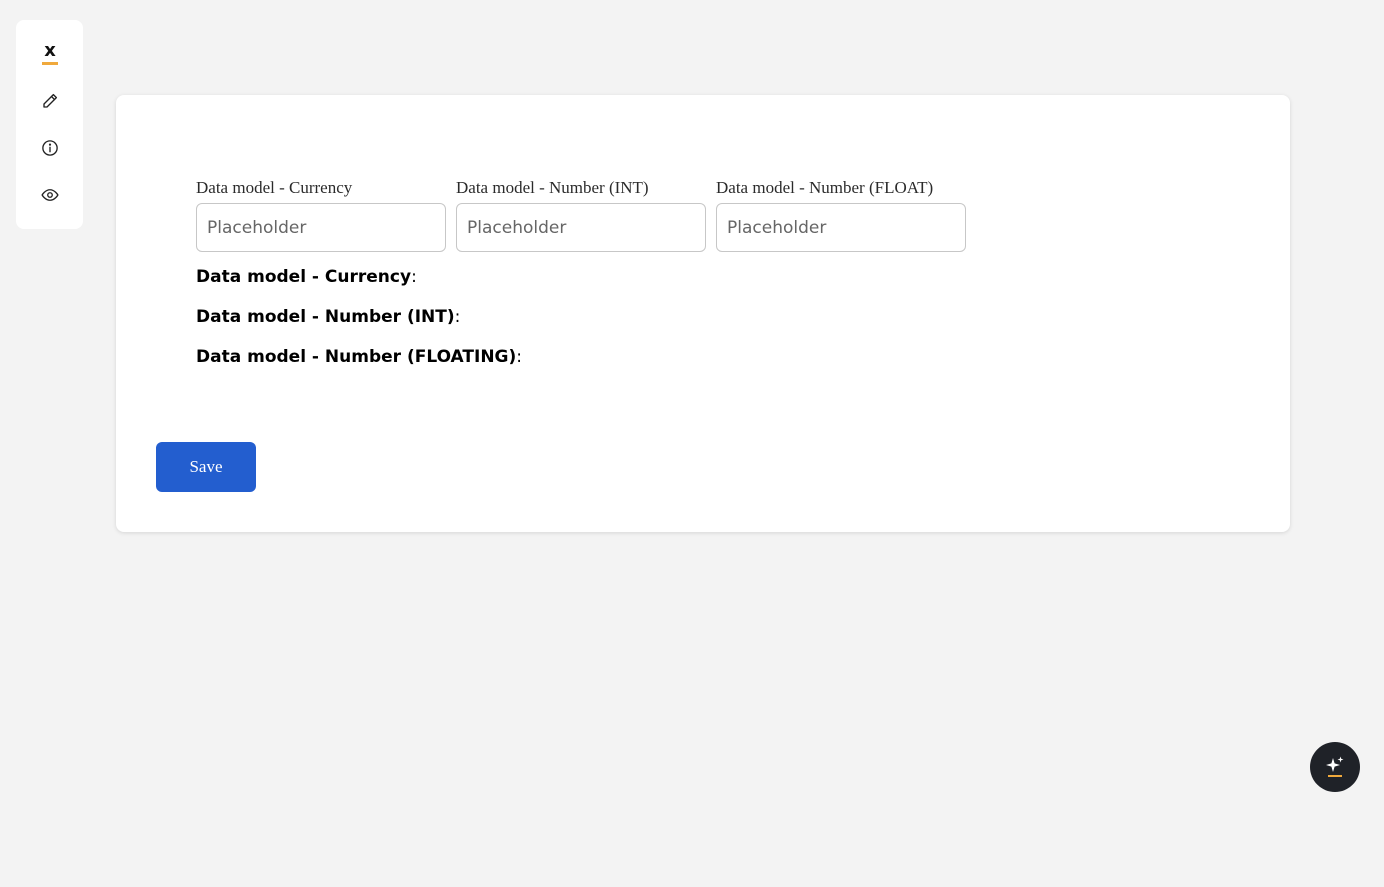 The image size is (1384, 887). I want to click on field-number-int-label: Data model - Number (INT), so click(552, 187).